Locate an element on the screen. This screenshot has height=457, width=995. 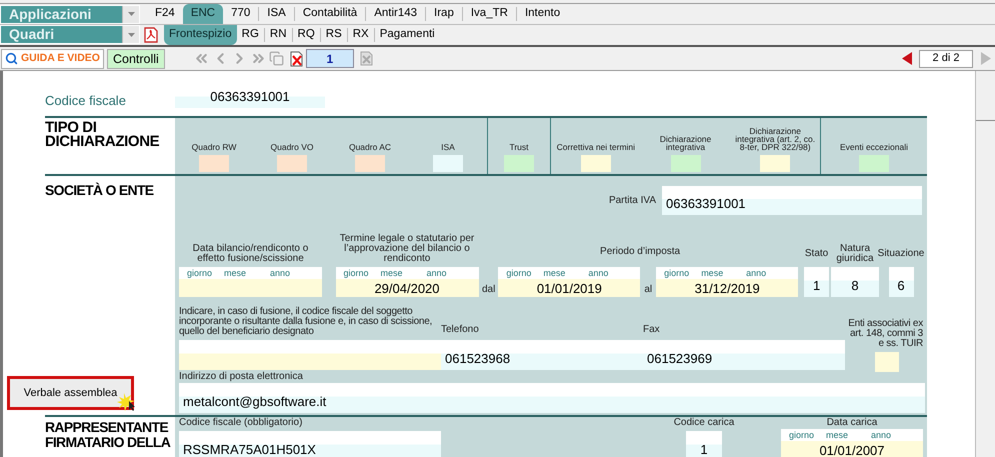
field-label: Codice fiscale (obbligatorio) is located at coordinates (241, 423).